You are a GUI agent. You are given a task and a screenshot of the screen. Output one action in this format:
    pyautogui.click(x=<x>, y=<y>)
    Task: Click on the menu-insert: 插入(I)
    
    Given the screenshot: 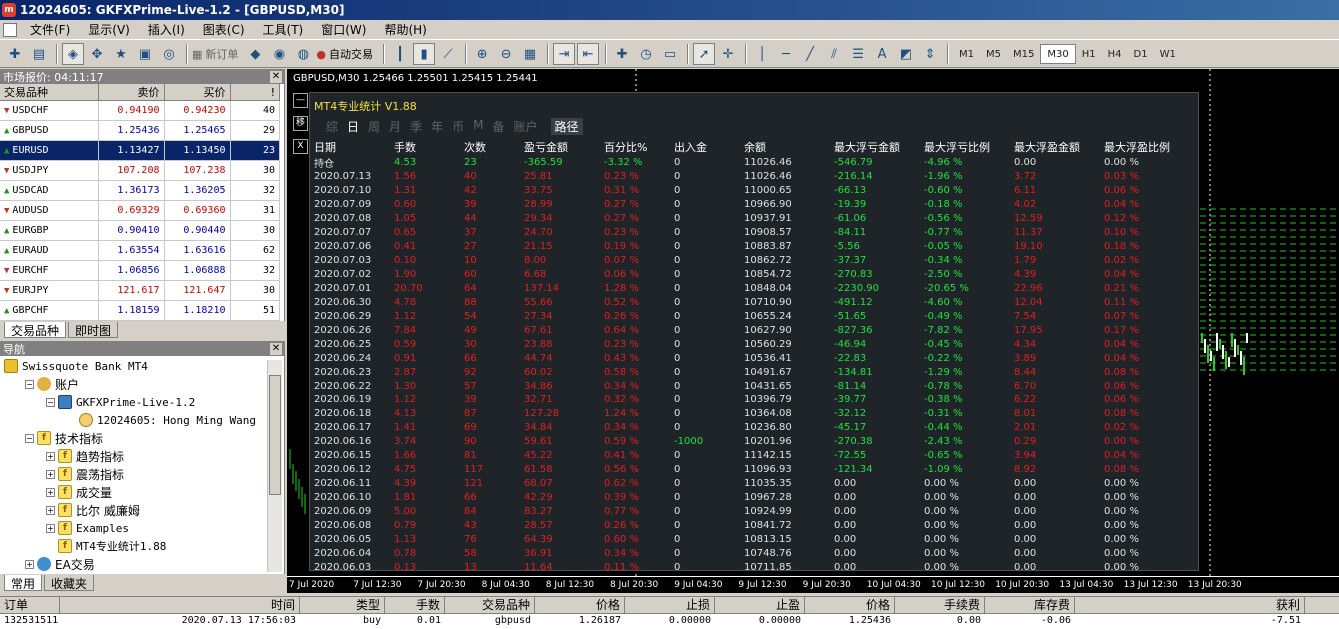 What is the action you would take?
    pyautogui.click(x=166, y=29)
    